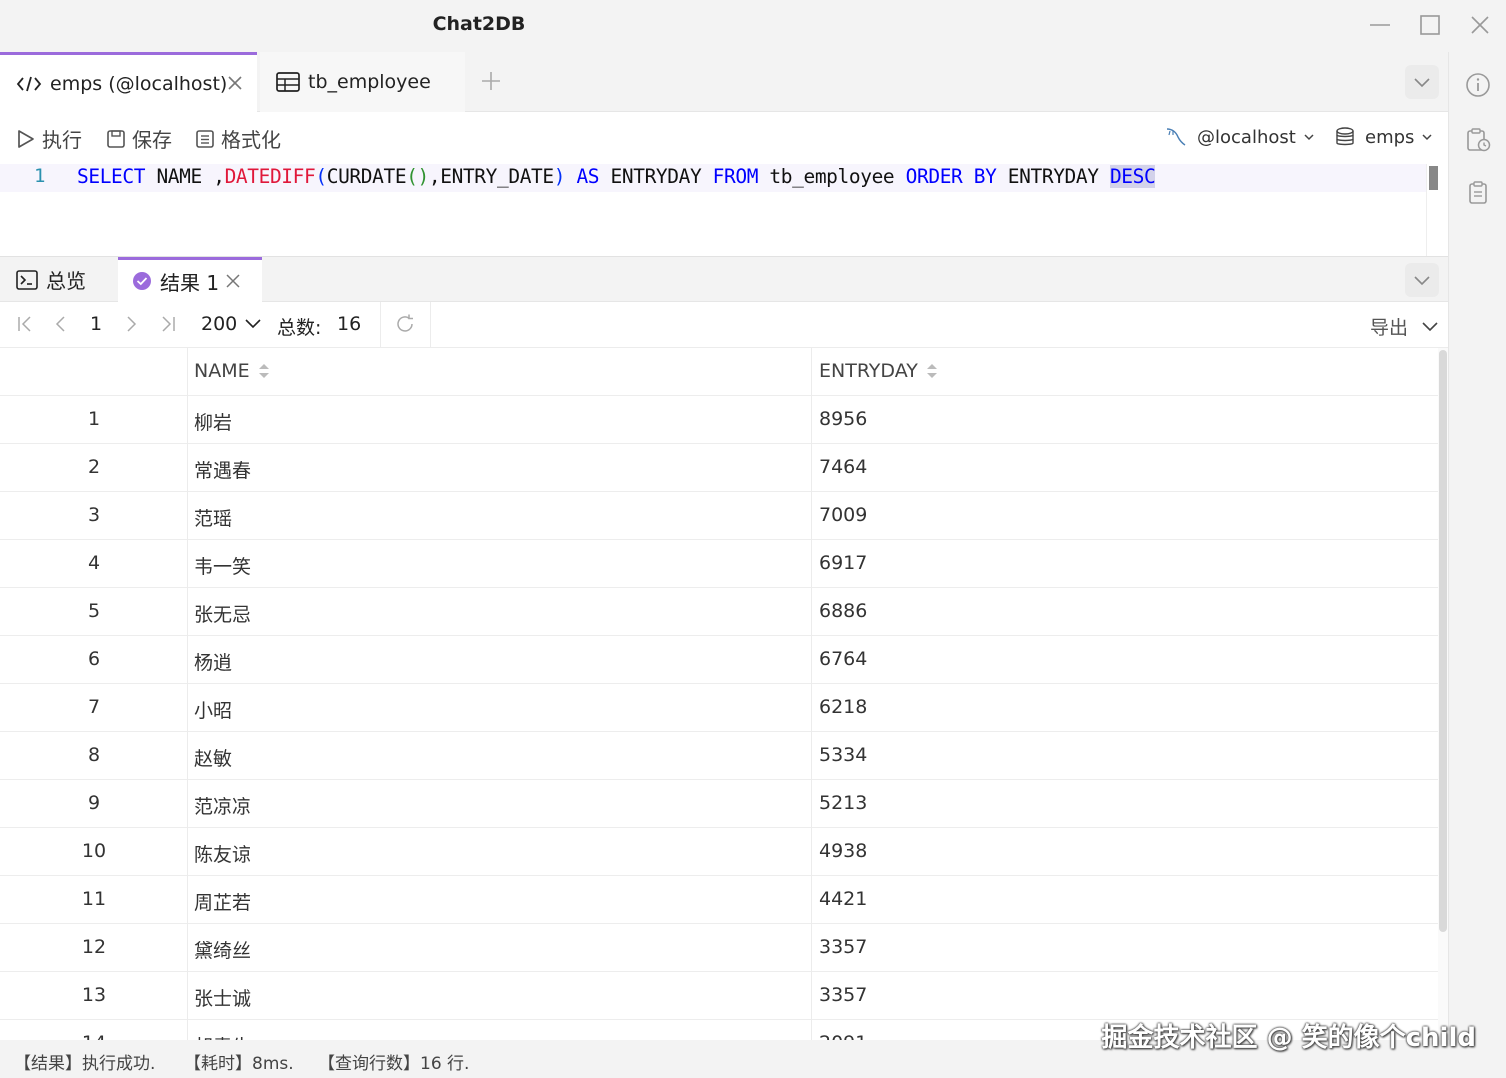  Describe the element at coordinates (213, 709) in the screenshot. I see `cell-name: 小昭` at that location.